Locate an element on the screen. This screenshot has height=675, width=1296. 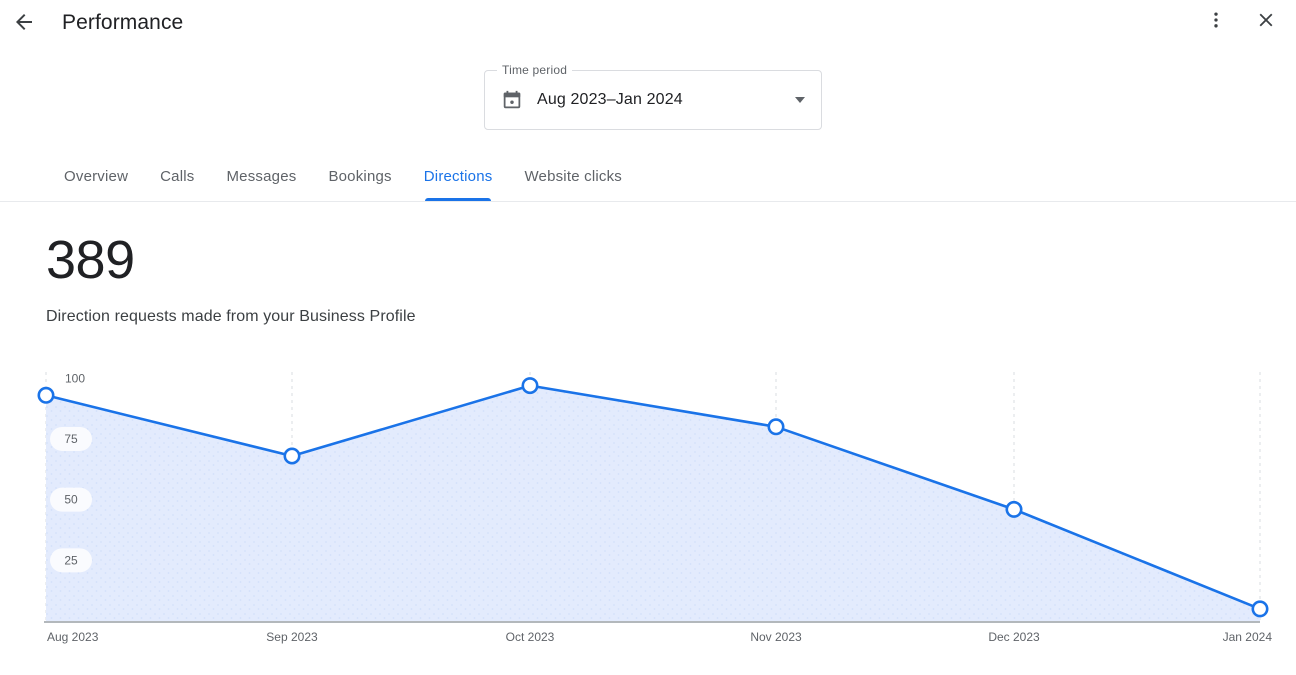
tab-bookings: Bookings is located at coordinates (359, 176).